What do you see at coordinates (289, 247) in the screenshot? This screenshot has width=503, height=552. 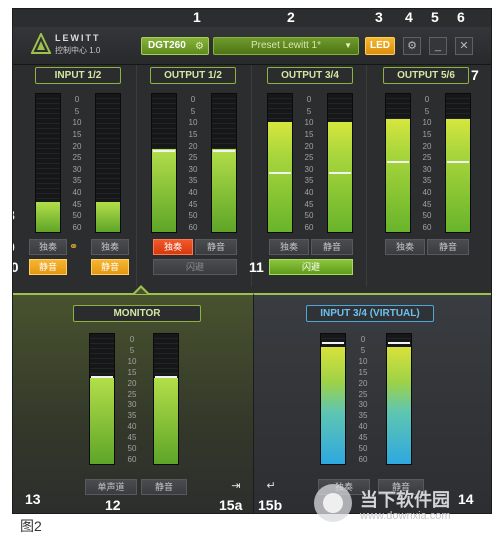 I see `solo-button-output34: 独奏` at bounding box center [289, 247].